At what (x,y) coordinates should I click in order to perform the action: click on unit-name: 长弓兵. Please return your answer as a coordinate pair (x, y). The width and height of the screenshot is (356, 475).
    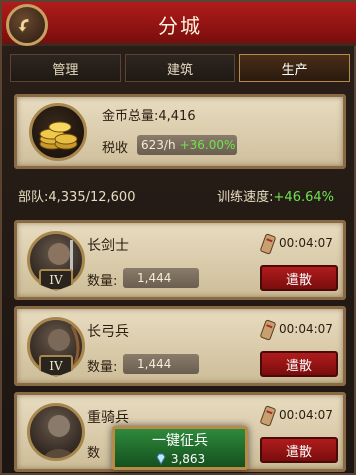
    Looking at the image, I should click on (108, 332).